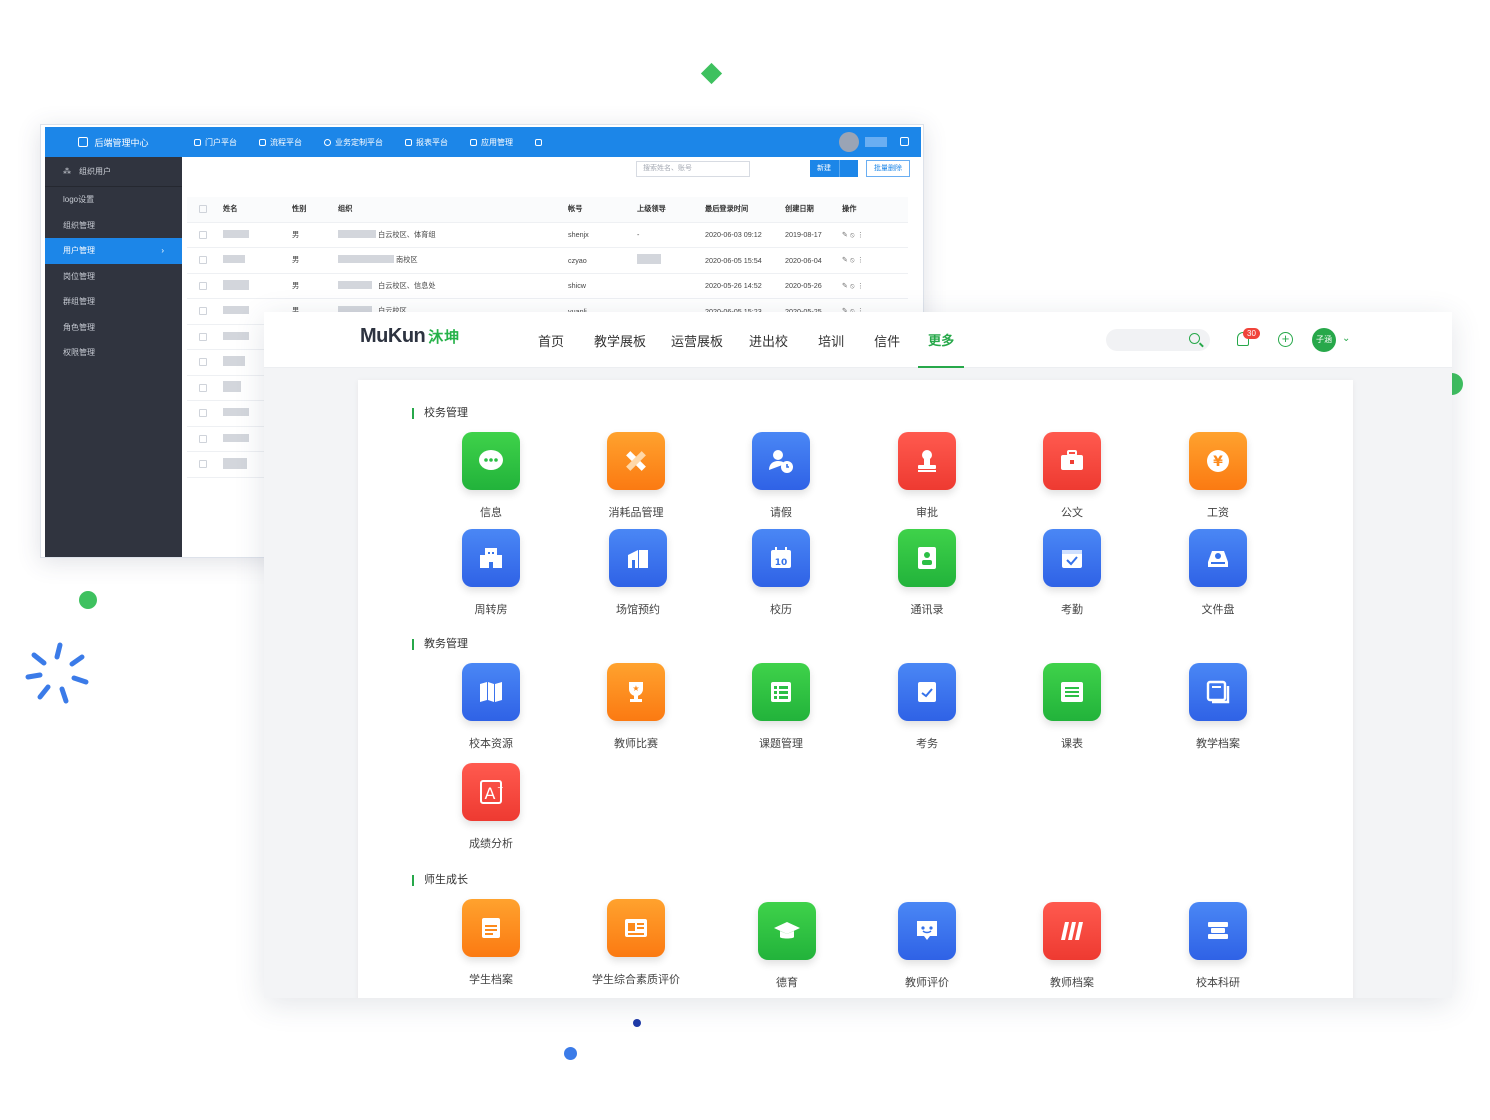  I want to click on column-header: 组织, so click(345, 209).